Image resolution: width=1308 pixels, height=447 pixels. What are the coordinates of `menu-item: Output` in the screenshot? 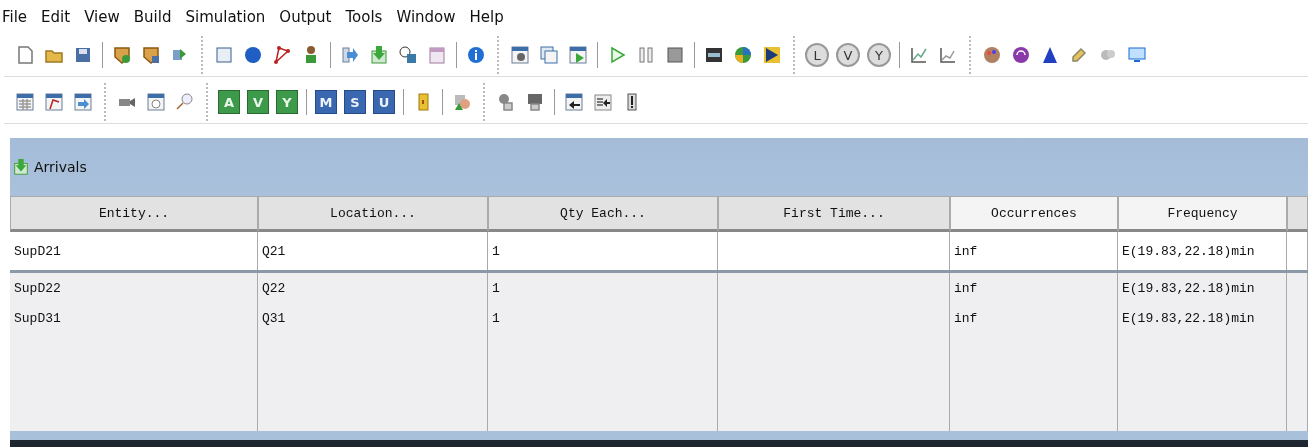 It's located at (305, 17).